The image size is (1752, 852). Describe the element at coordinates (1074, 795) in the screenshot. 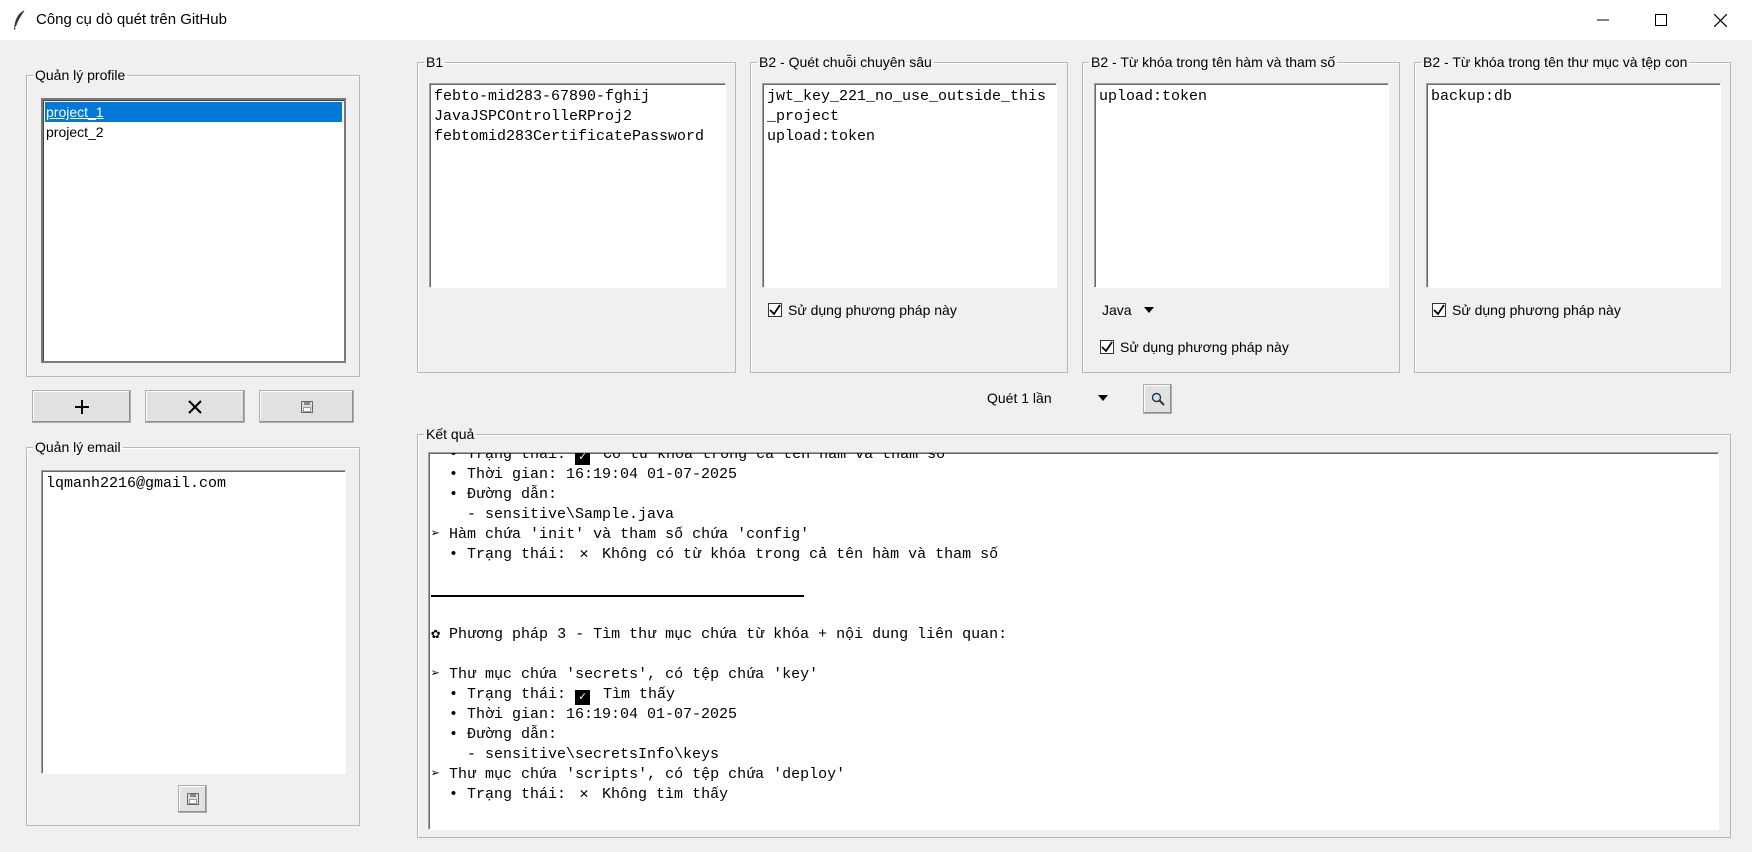

I see `result-line: • Trạng thái: ✕ Không tìm thấy` at that location.